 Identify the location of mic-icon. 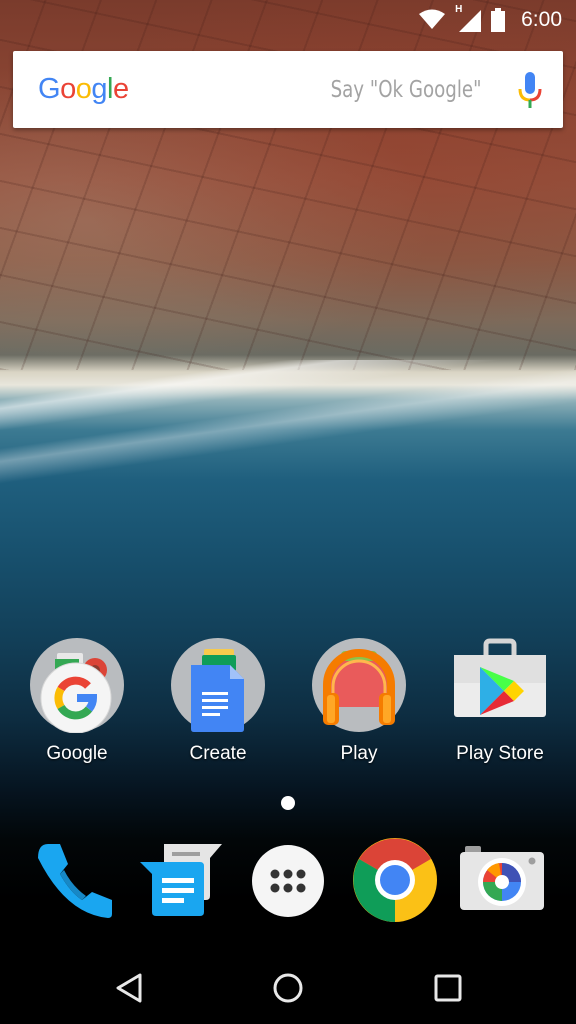
(530, 89).